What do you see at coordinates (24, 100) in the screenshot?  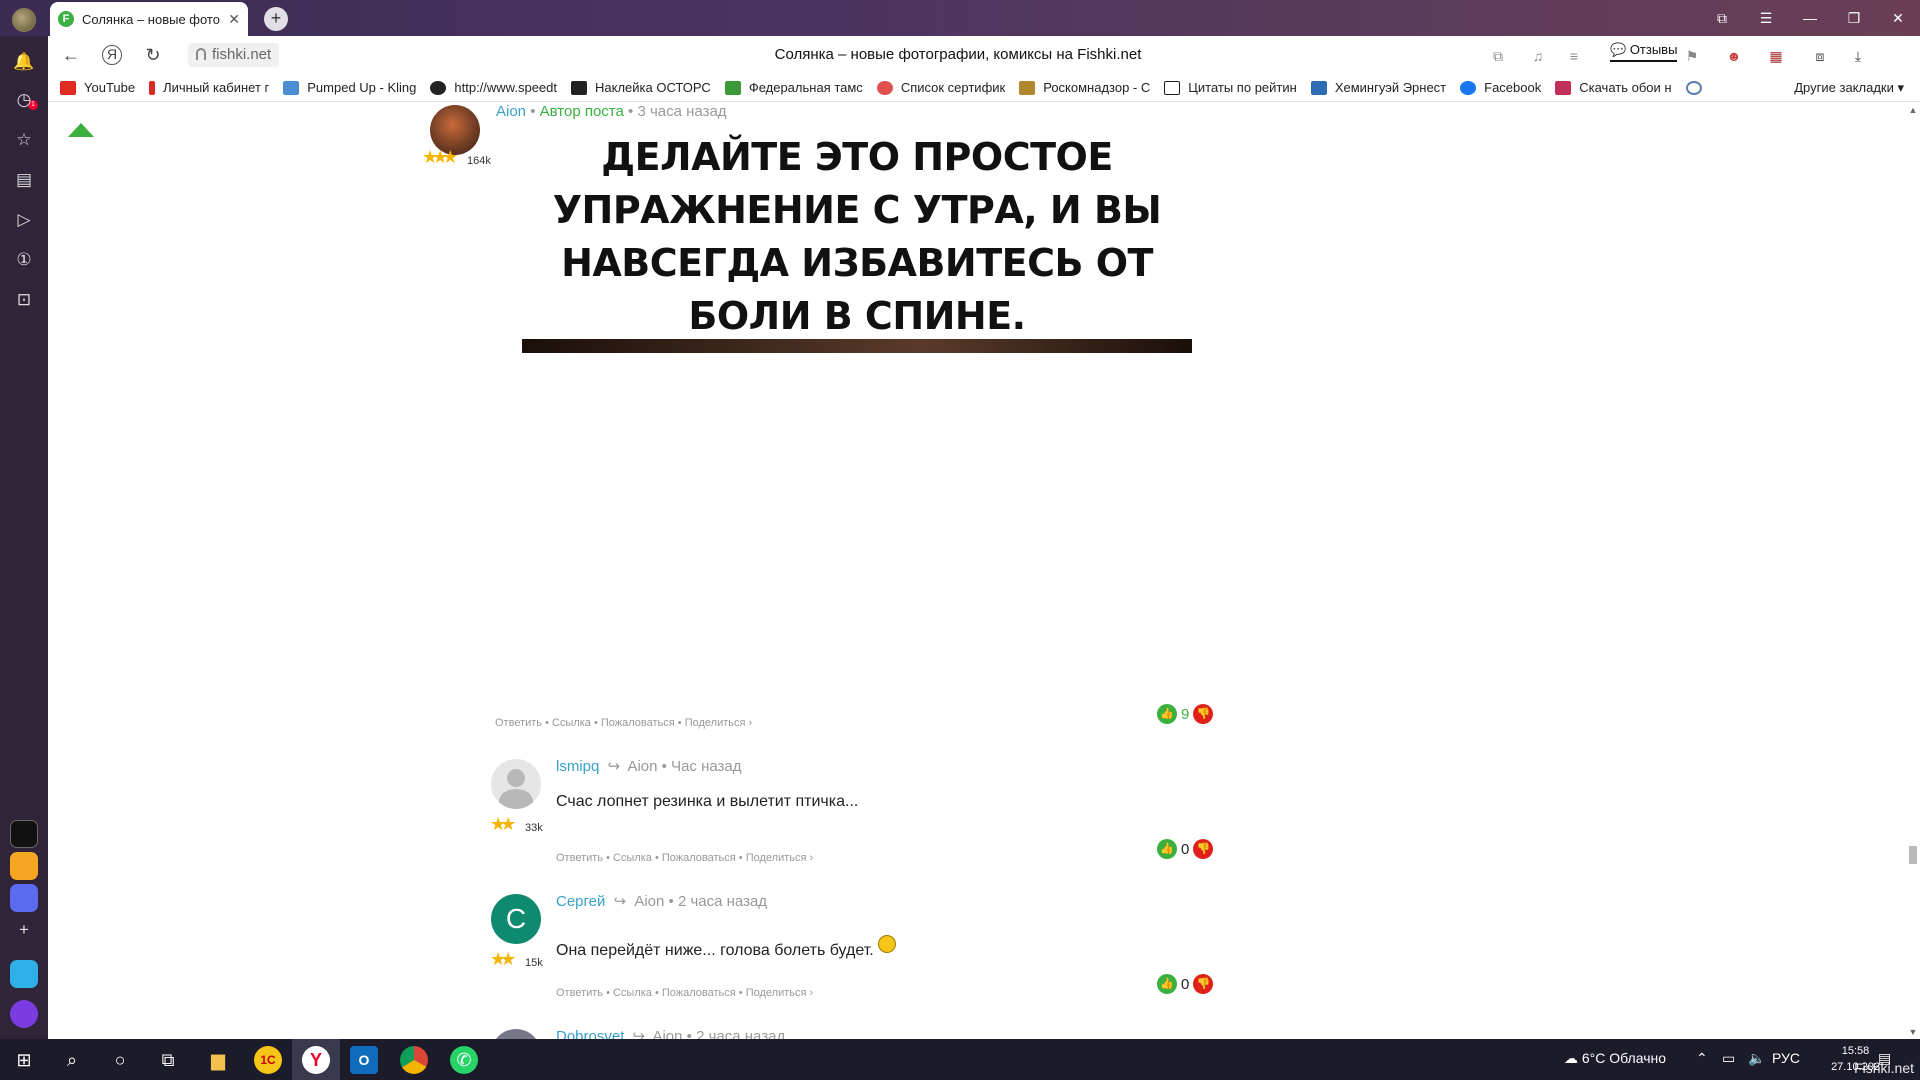 I see `history-icon: ◷` at bounding box center [24, 100].